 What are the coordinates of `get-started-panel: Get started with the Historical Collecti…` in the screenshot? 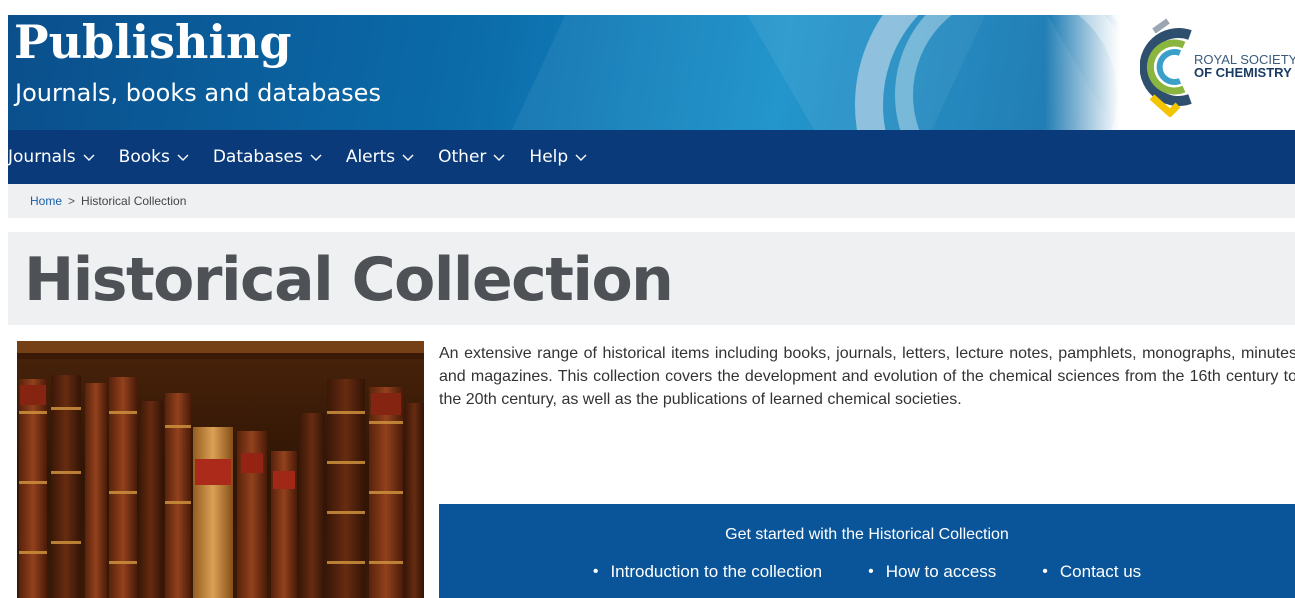 It's located at (867, 551).